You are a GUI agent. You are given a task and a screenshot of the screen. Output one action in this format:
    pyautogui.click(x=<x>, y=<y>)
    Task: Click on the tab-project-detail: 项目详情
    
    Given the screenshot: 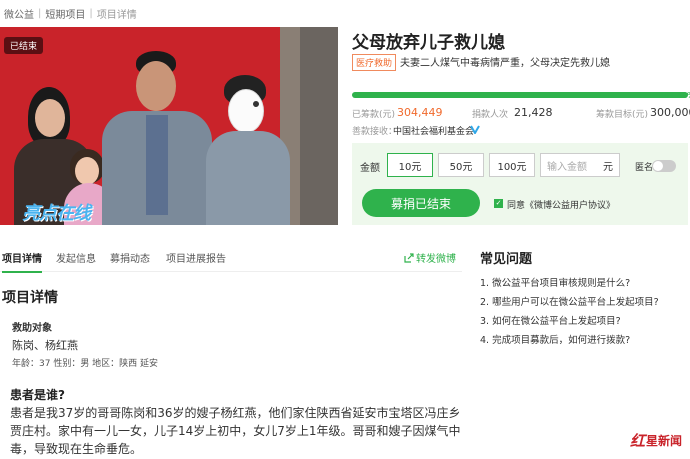 What is the action you would take?
    pyautogui.click(x=22, y=261)
    